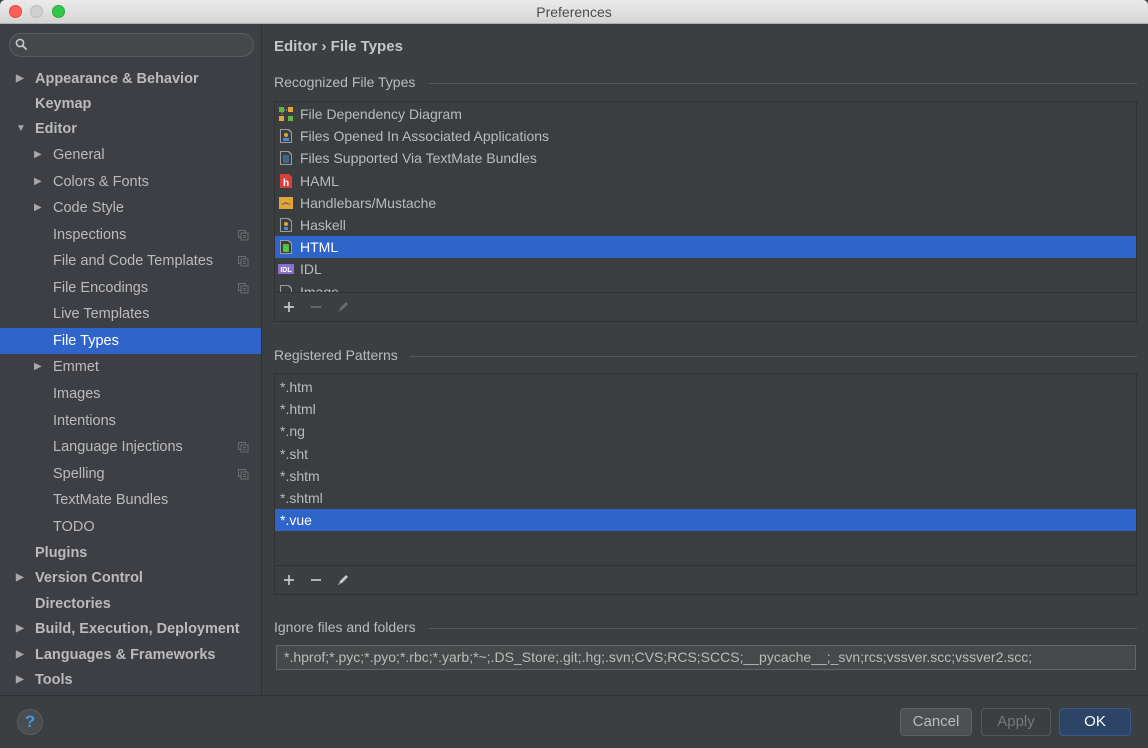  I want to click on pattern-list-item: *.htm, so click(705, 387).